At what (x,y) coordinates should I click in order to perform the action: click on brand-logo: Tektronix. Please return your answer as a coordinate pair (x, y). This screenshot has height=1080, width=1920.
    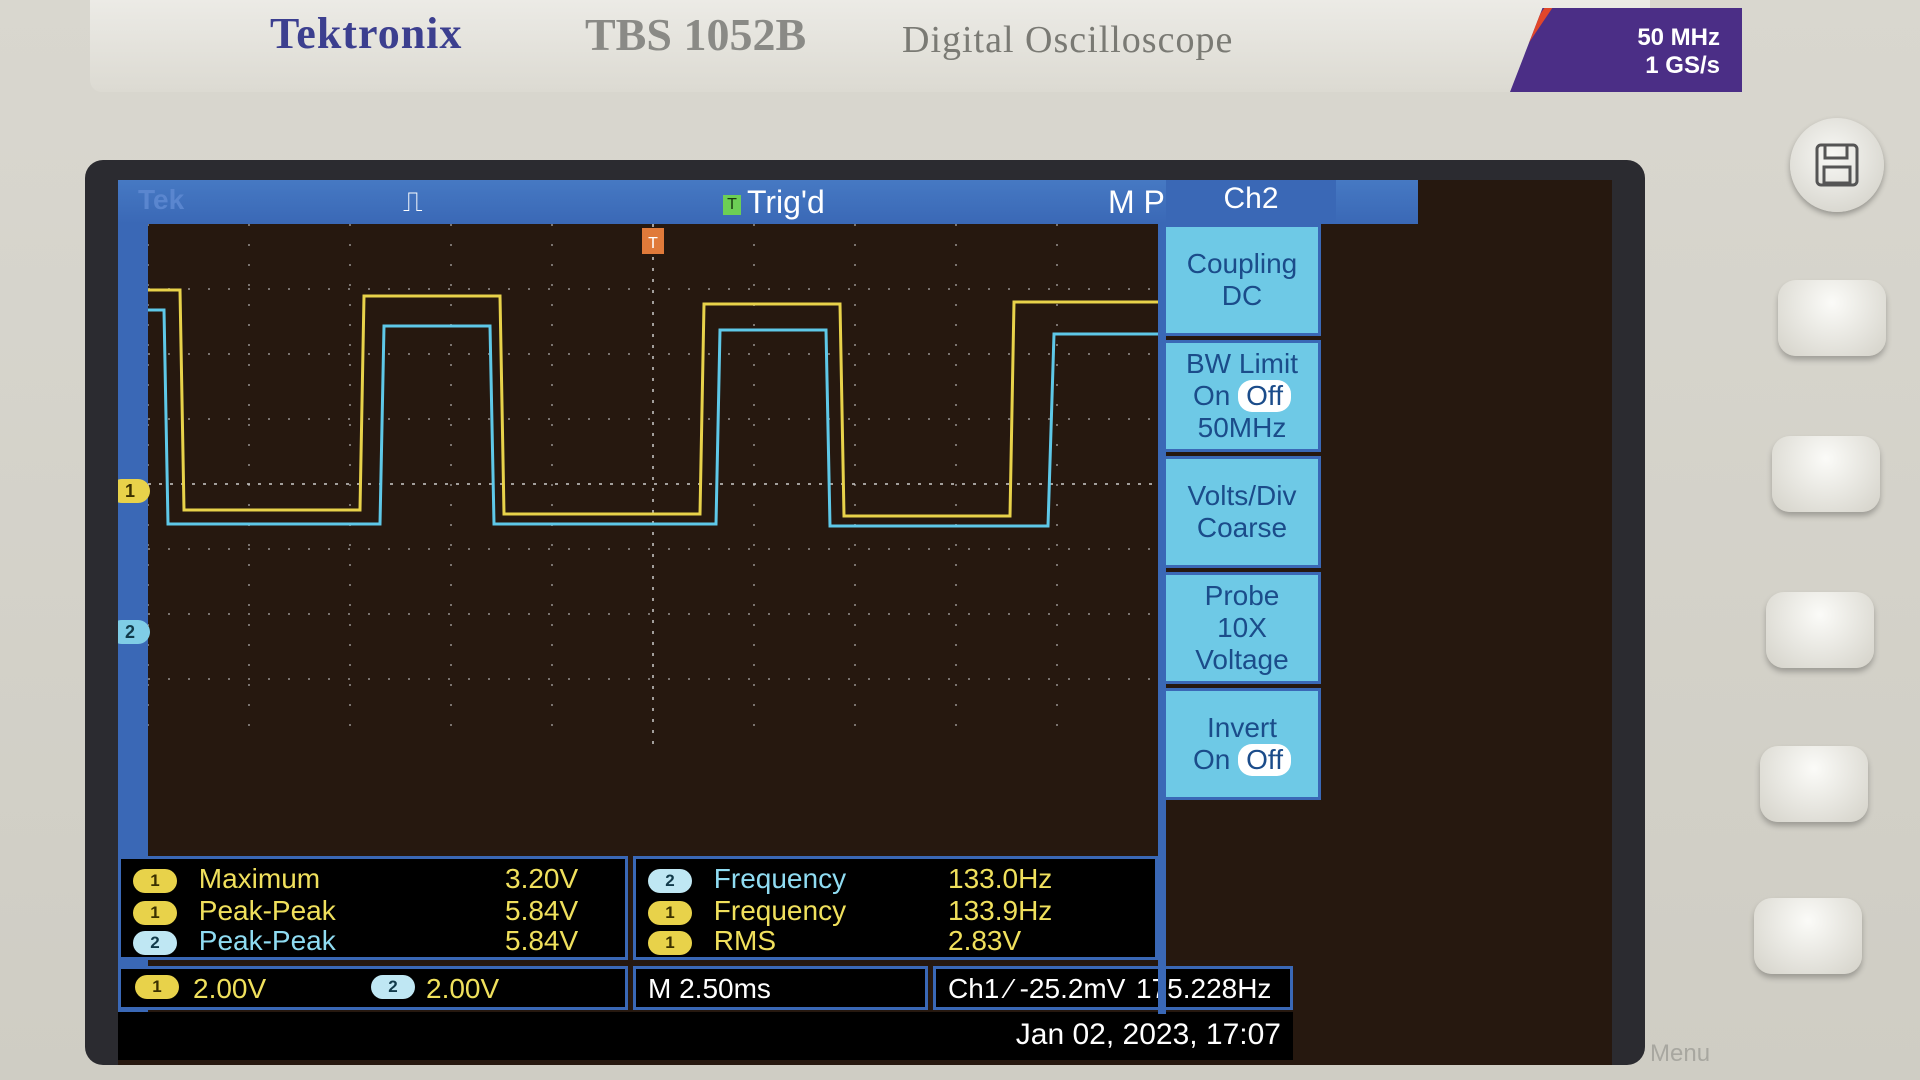
    Looking at the image, I should click on (366, 33).